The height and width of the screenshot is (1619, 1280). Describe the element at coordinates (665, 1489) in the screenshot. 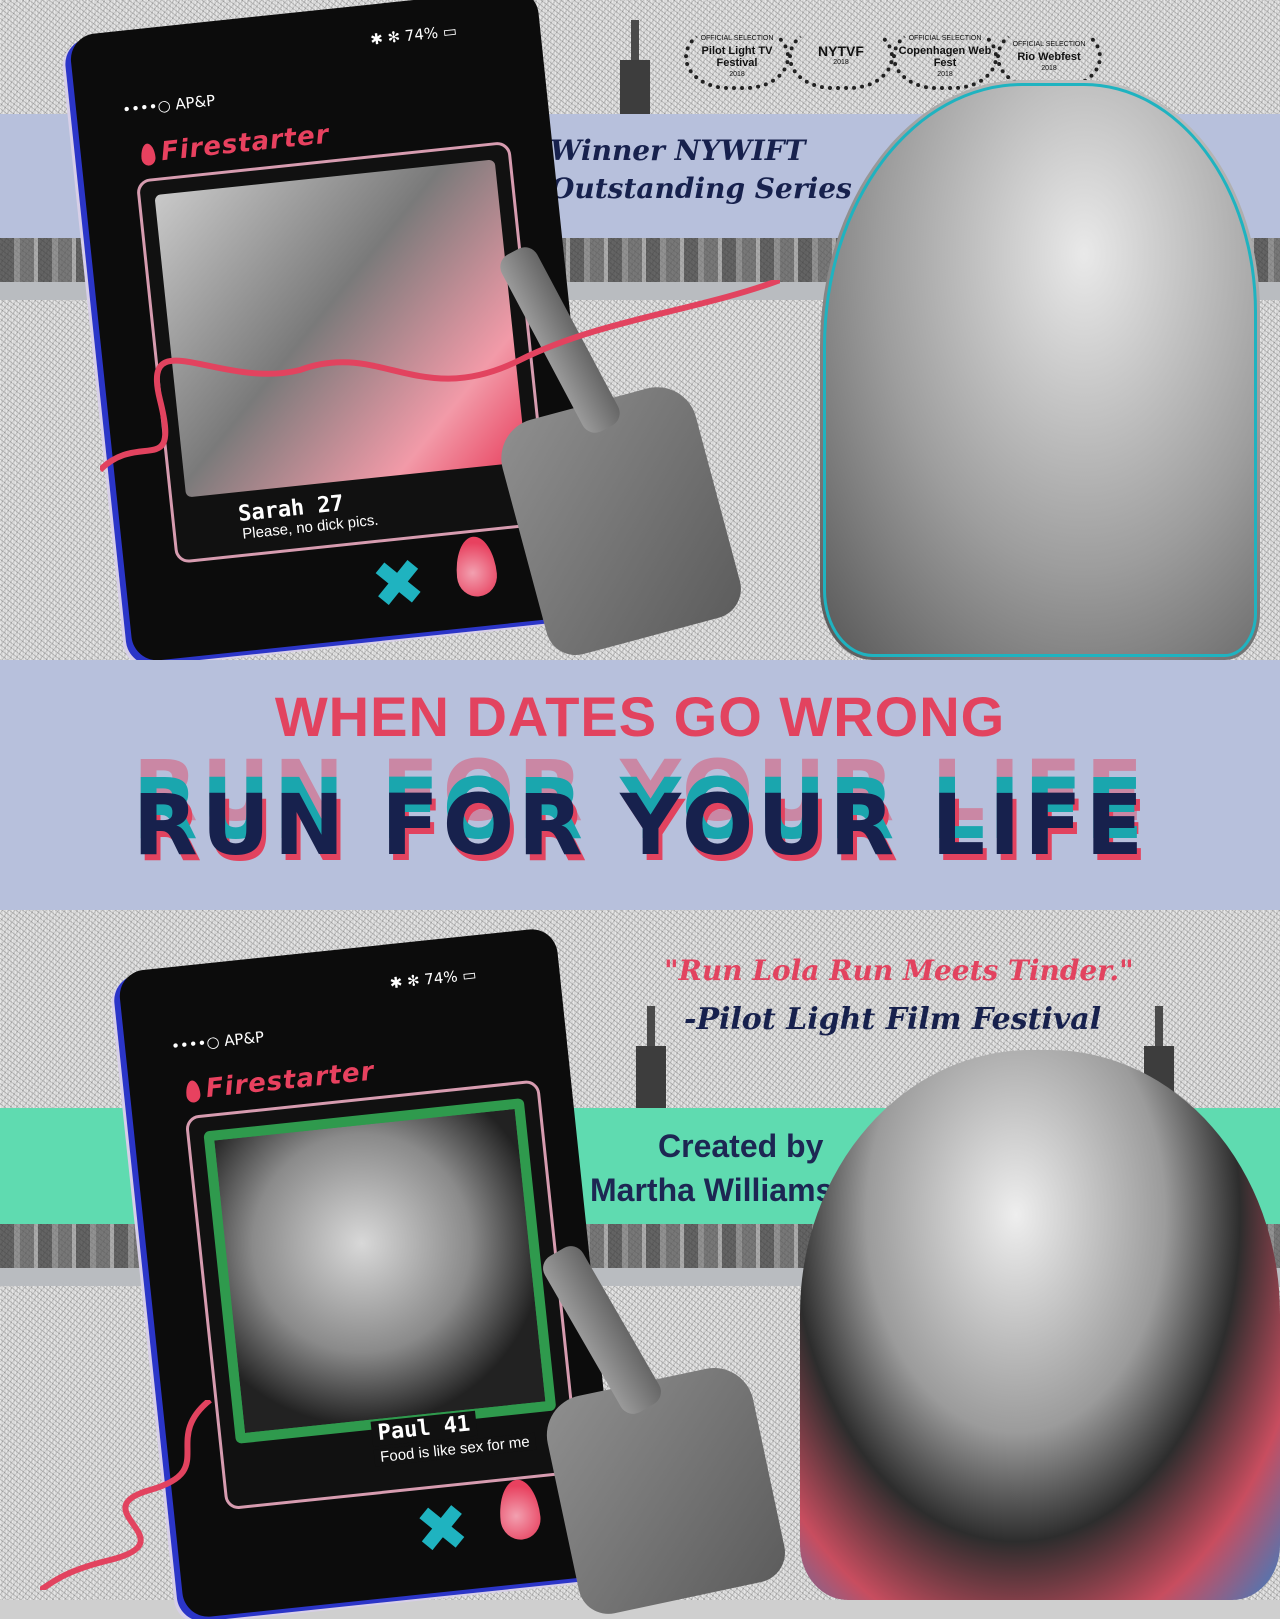

I see `wooden-hand-bottom` at that location.